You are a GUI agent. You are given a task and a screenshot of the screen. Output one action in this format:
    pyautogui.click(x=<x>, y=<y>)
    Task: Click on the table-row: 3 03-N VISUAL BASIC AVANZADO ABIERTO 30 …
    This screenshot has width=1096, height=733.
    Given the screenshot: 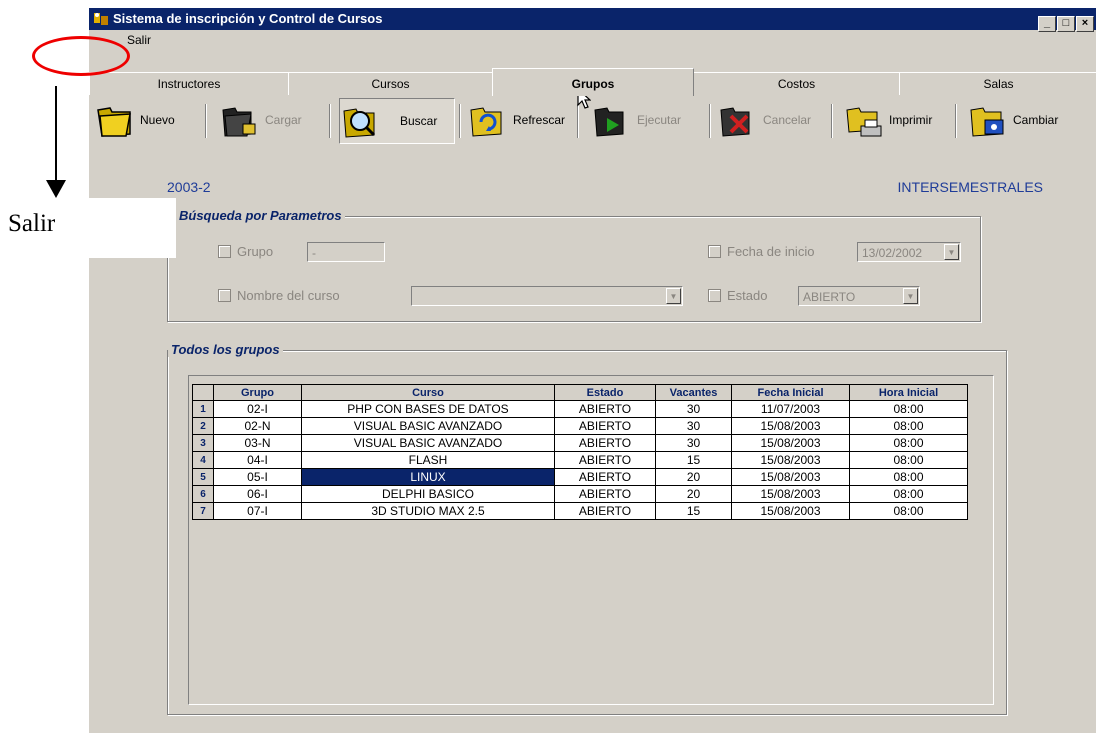 What is the action you would take?
    pyautogui.click(x=580, y=443)
    